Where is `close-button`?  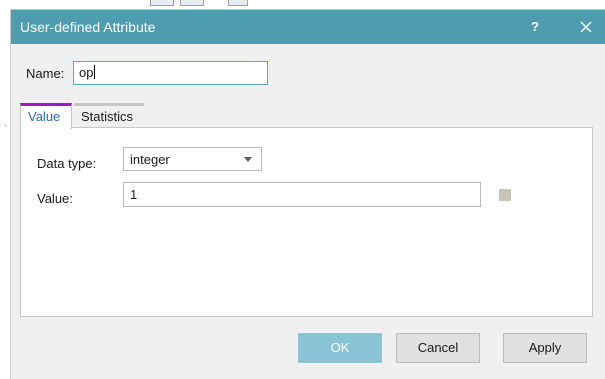
close-button is located at coordinates (586, 27).